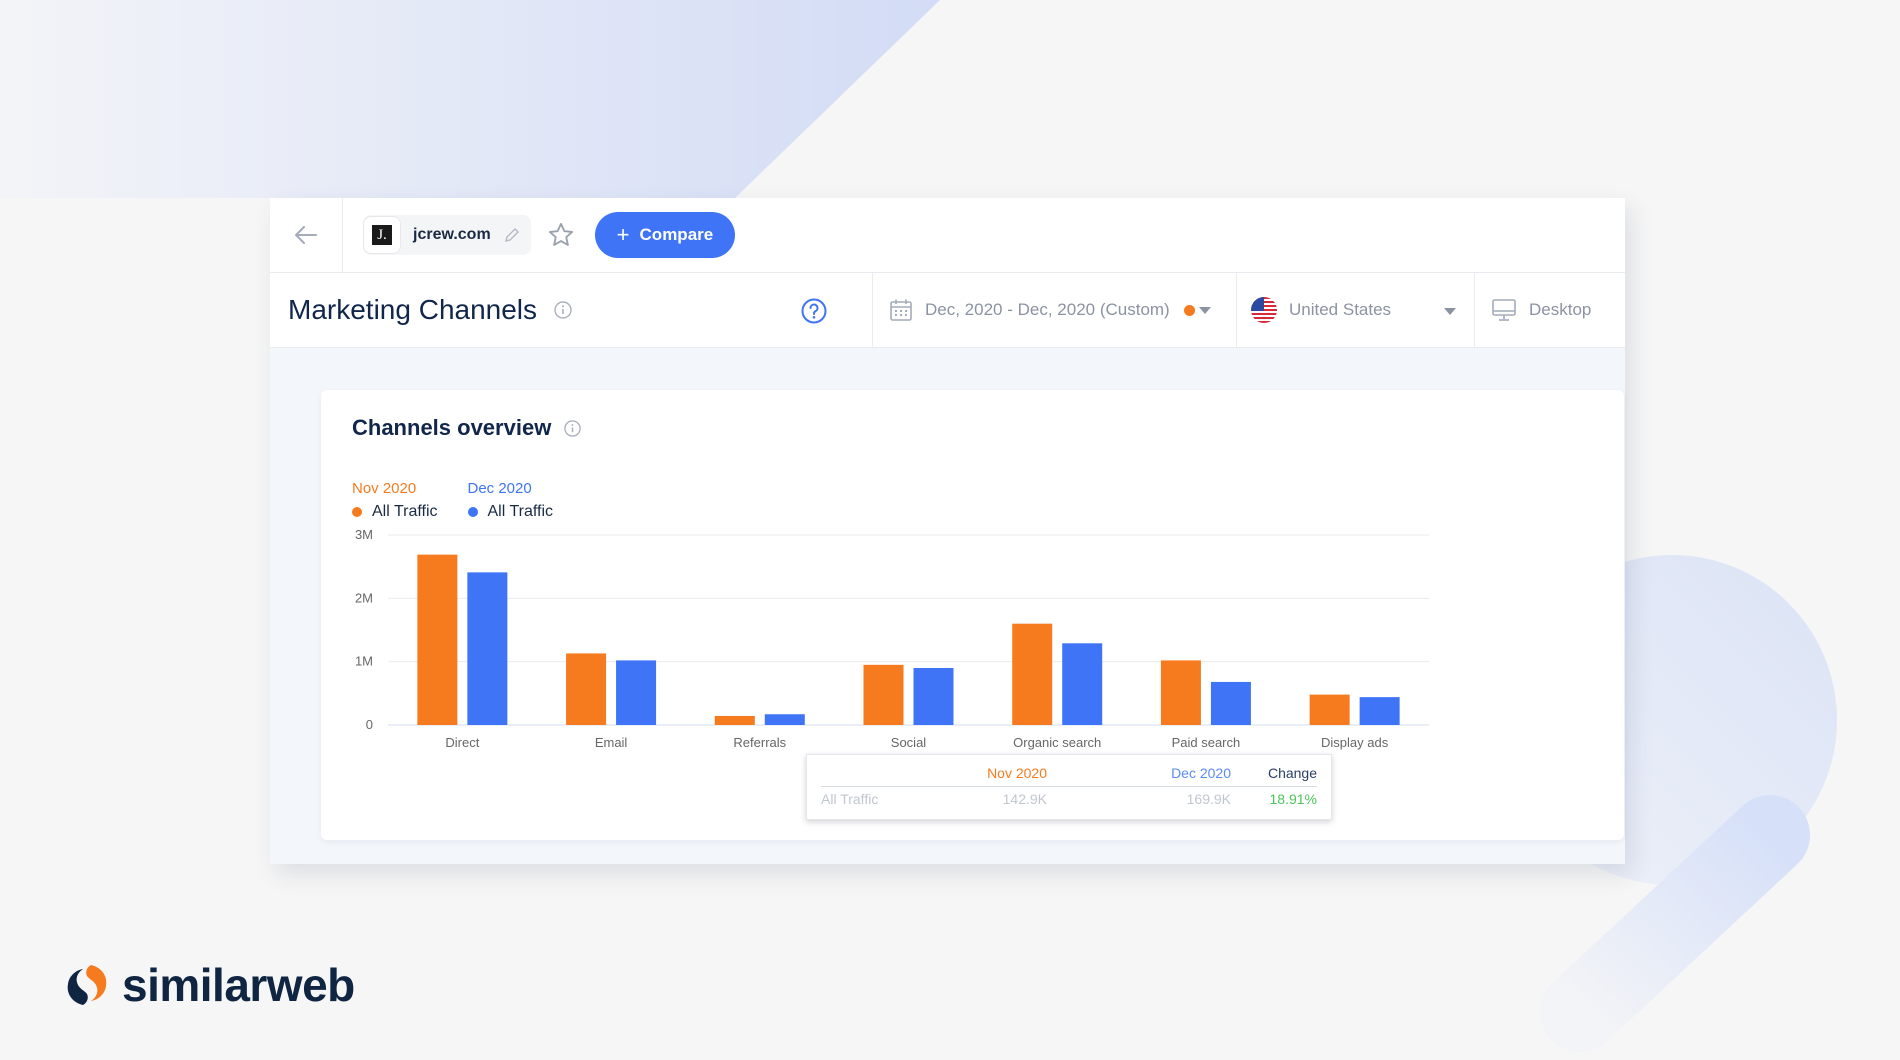  Describe the element at coordinates (1069, 775) in the screenshot. I see `tooltip-header: Nov 2020 Dec 2020 Change` at that location.